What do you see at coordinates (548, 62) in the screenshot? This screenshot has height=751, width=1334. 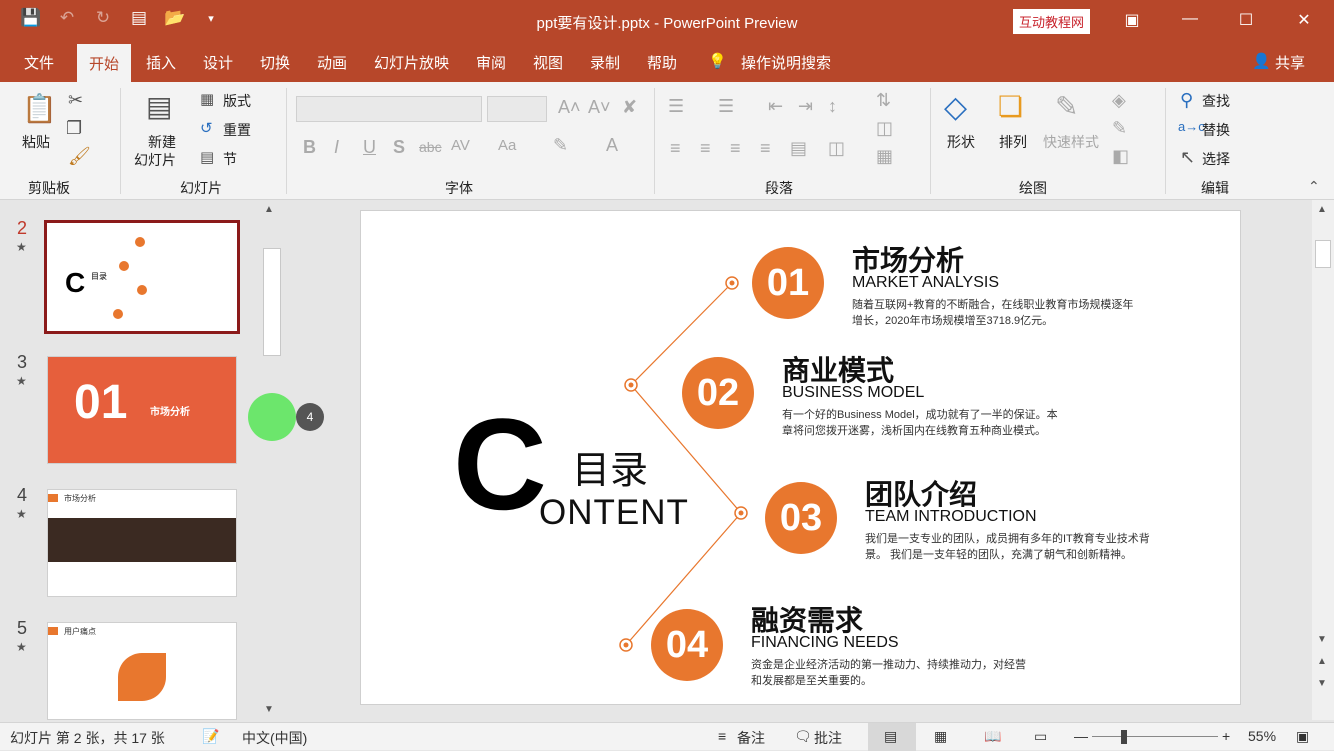 I see `tab-view: 视图` at bounding box center [548, 62].